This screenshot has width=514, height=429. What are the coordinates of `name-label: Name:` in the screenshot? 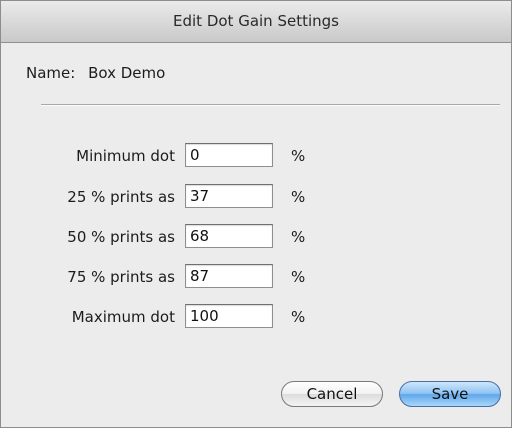 It's located at (51, 73).